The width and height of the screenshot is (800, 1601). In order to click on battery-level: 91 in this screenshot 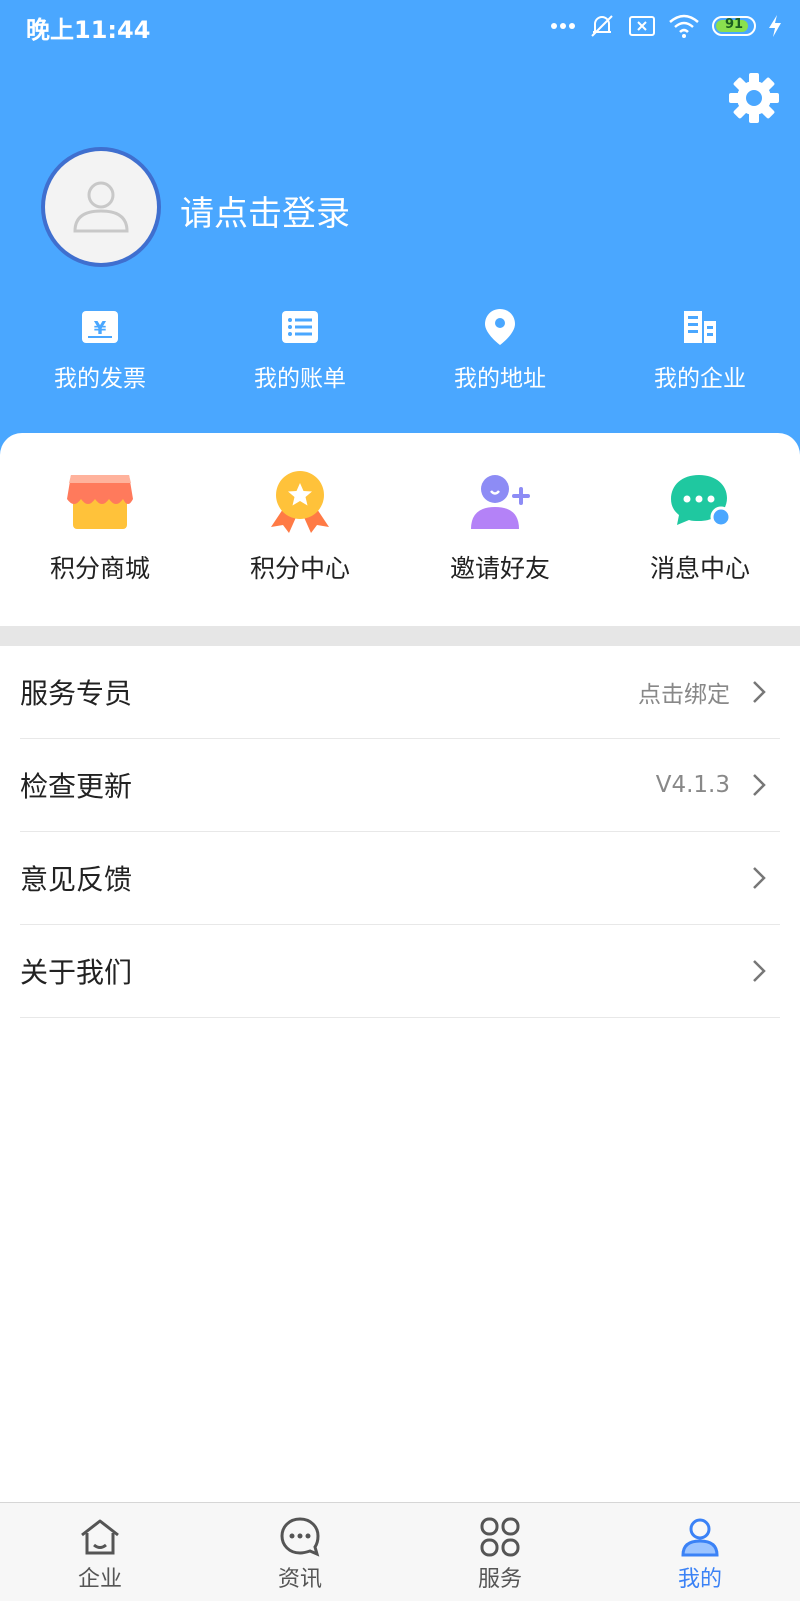, I will do `click(734, 24)`.